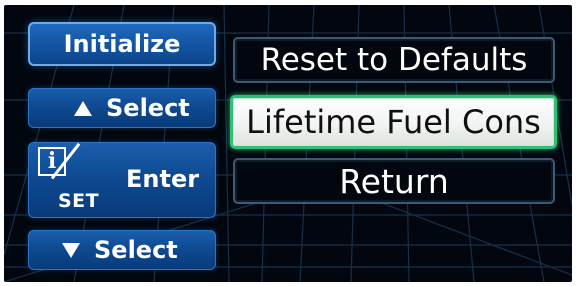  Describe the element at coordinates (79, 201) in the screenshot. I see `set-text: SET` at that location.